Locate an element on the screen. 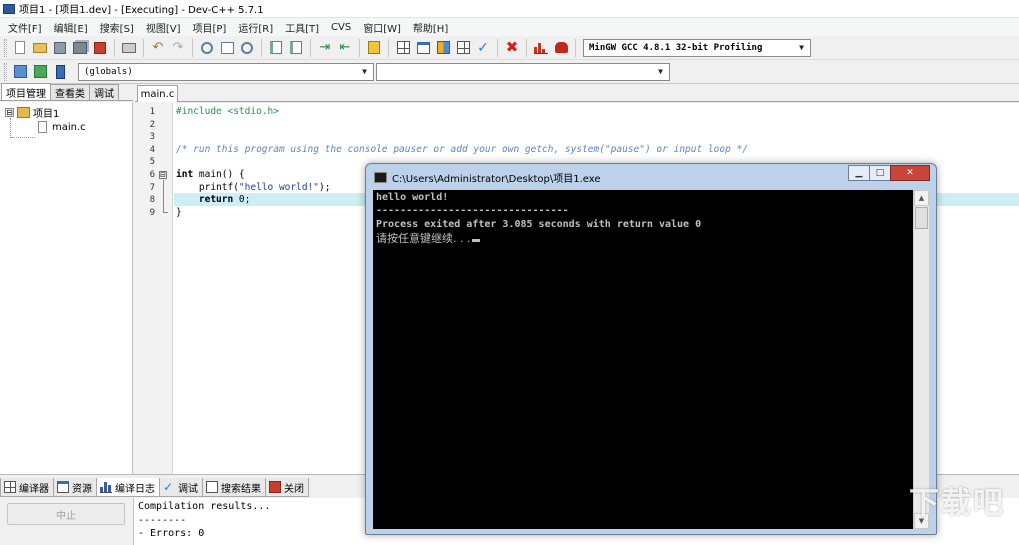  bookmark-button is located at coordinates (374, 48).